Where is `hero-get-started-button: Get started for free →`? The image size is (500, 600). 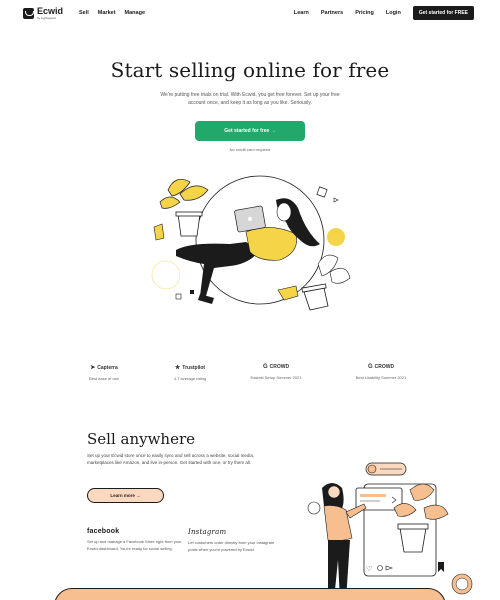
hero-get-started-button: Get started for free → is located at coordinates (250, 131).